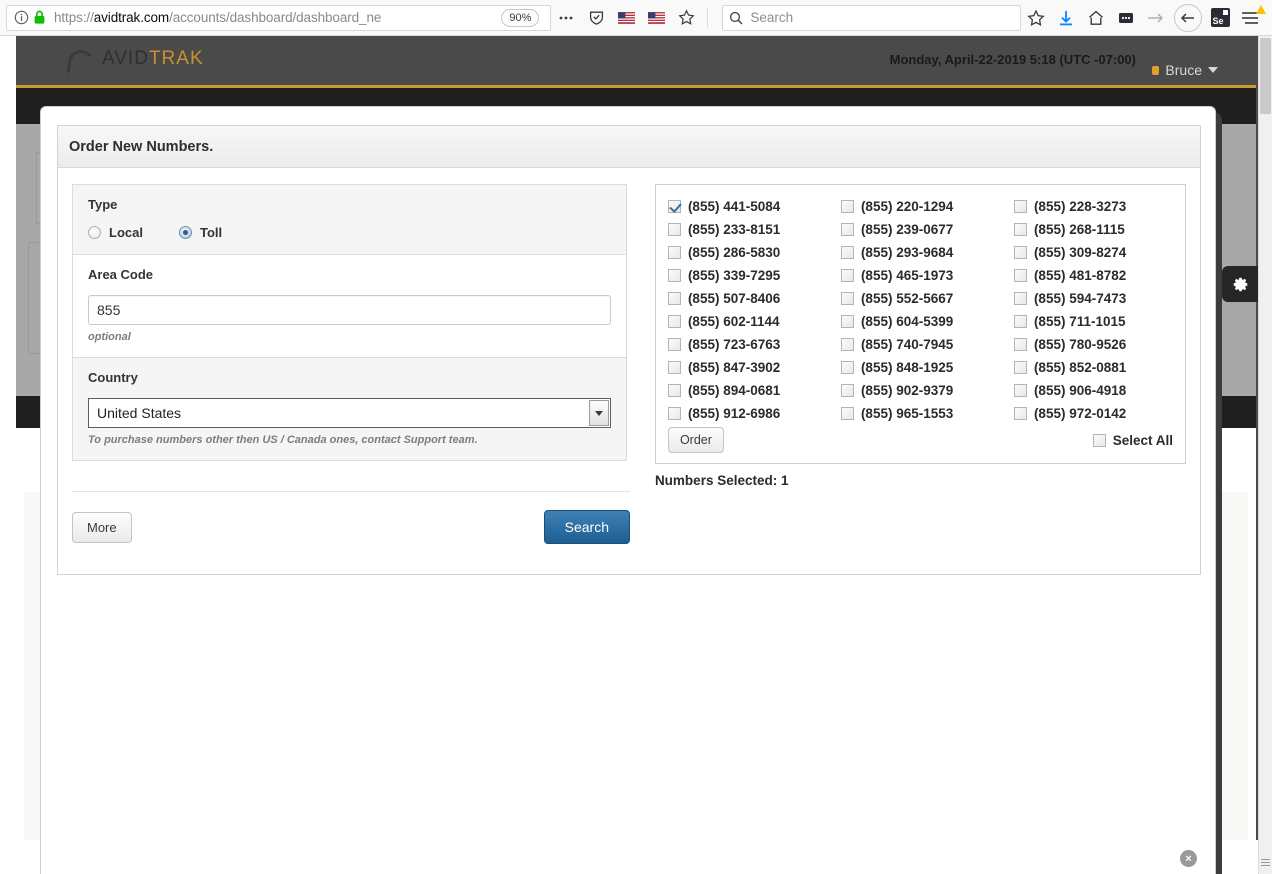 This screenshot has width=1272, height=874. I want to click on phone-number-option: (855) 847-3902, so click(754, 367).